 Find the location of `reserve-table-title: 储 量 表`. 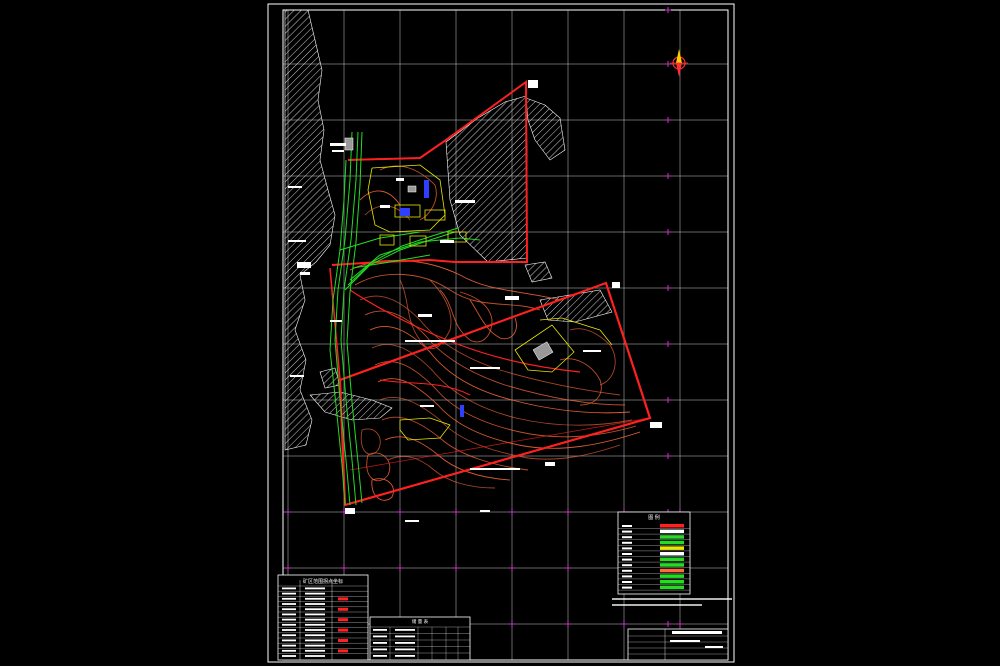

reserve-table-title: 储 量 表 is located at coordinates (420, 621).